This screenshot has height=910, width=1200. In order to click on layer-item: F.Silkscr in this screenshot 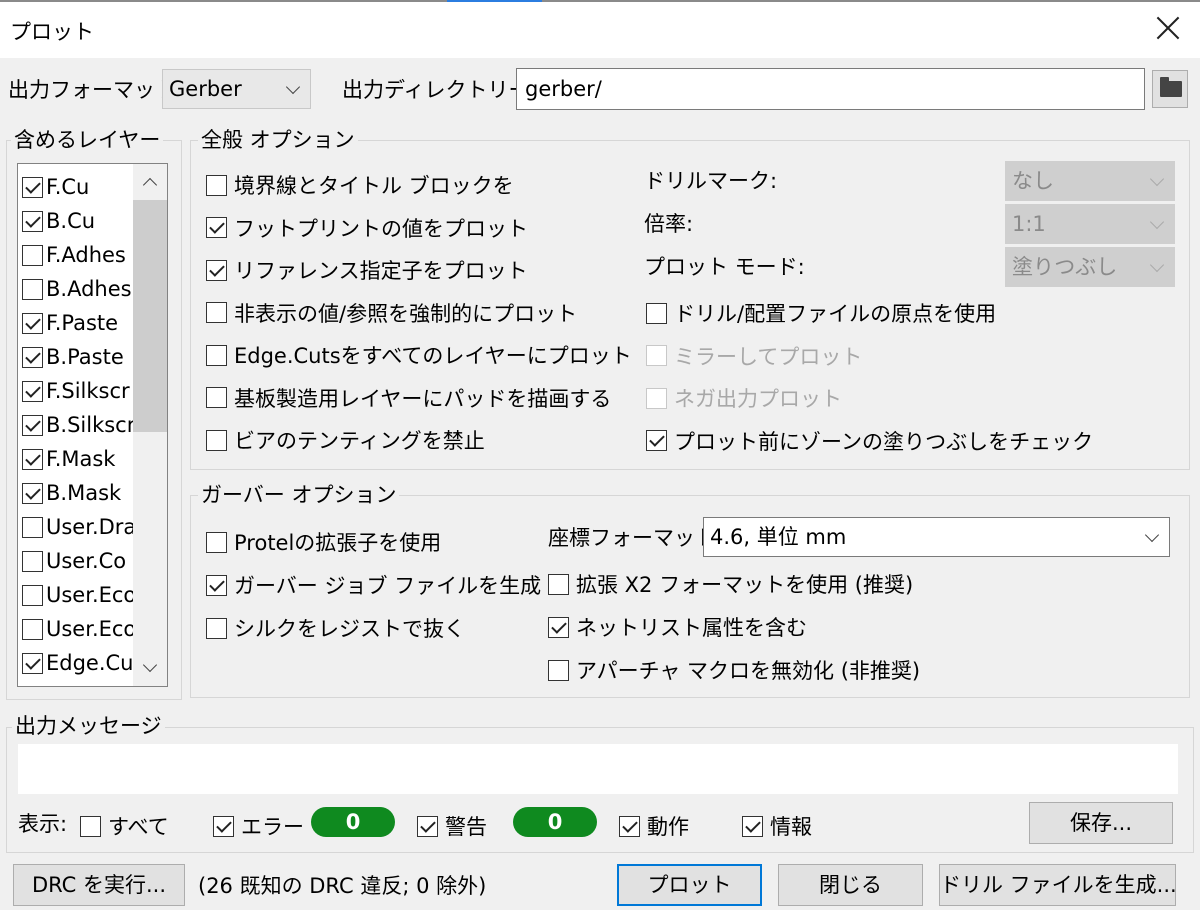, I will do `click(76, 391)`.